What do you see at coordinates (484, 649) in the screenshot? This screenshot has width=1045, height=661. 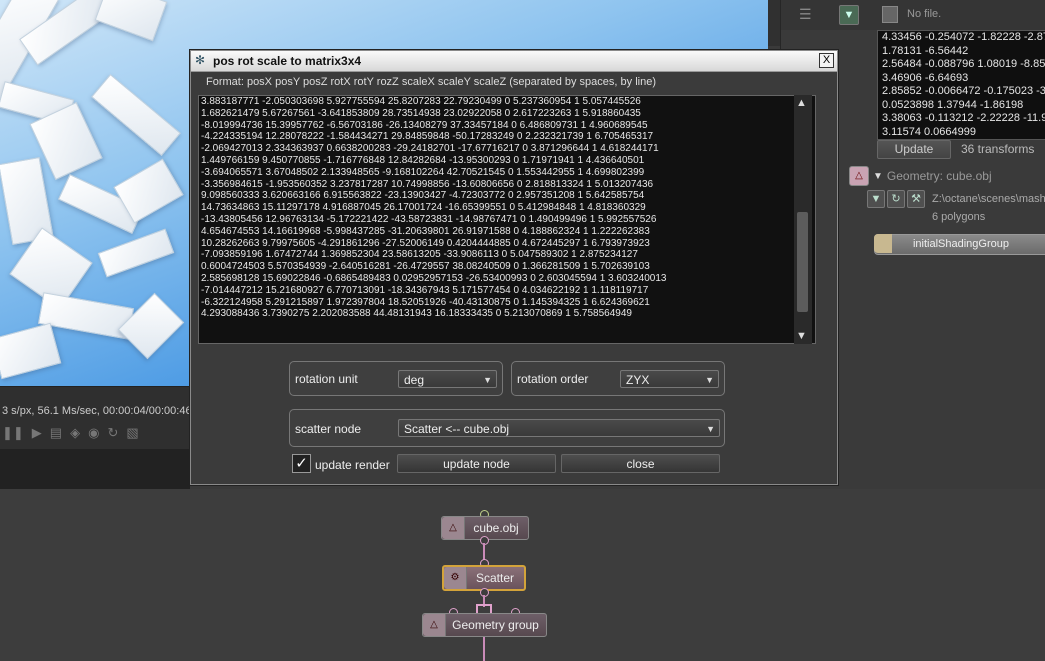 I see `connection-wire` at bounding box center [484, 649].